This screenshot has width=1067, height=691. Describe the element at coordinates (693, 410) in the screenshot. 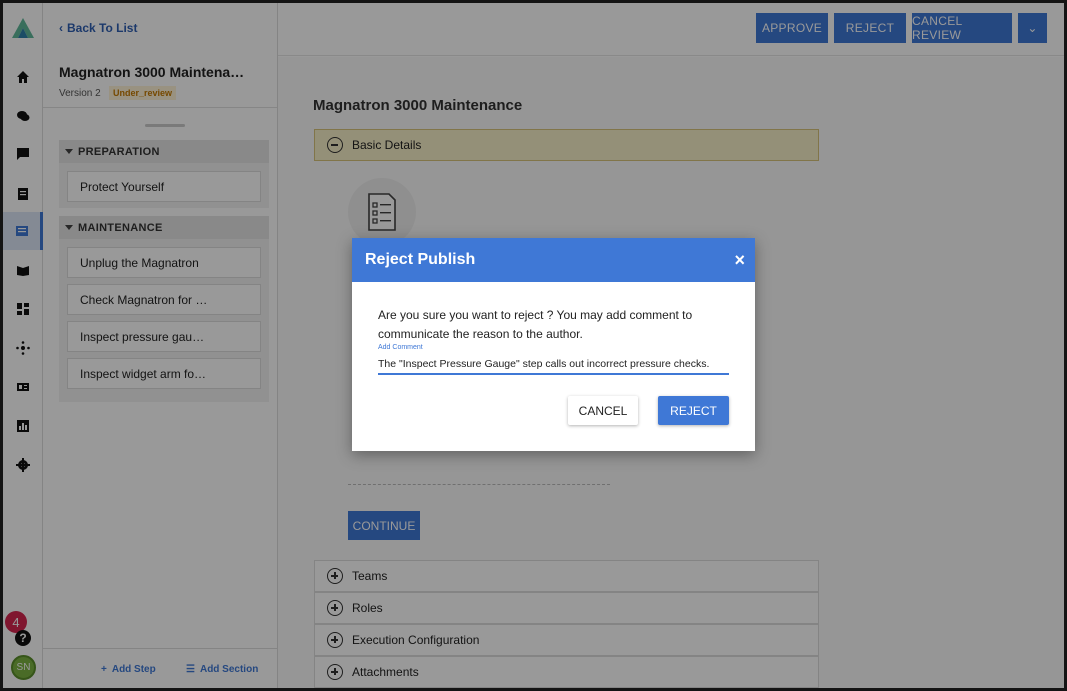

I see `reject-button: REJECT` at that location.